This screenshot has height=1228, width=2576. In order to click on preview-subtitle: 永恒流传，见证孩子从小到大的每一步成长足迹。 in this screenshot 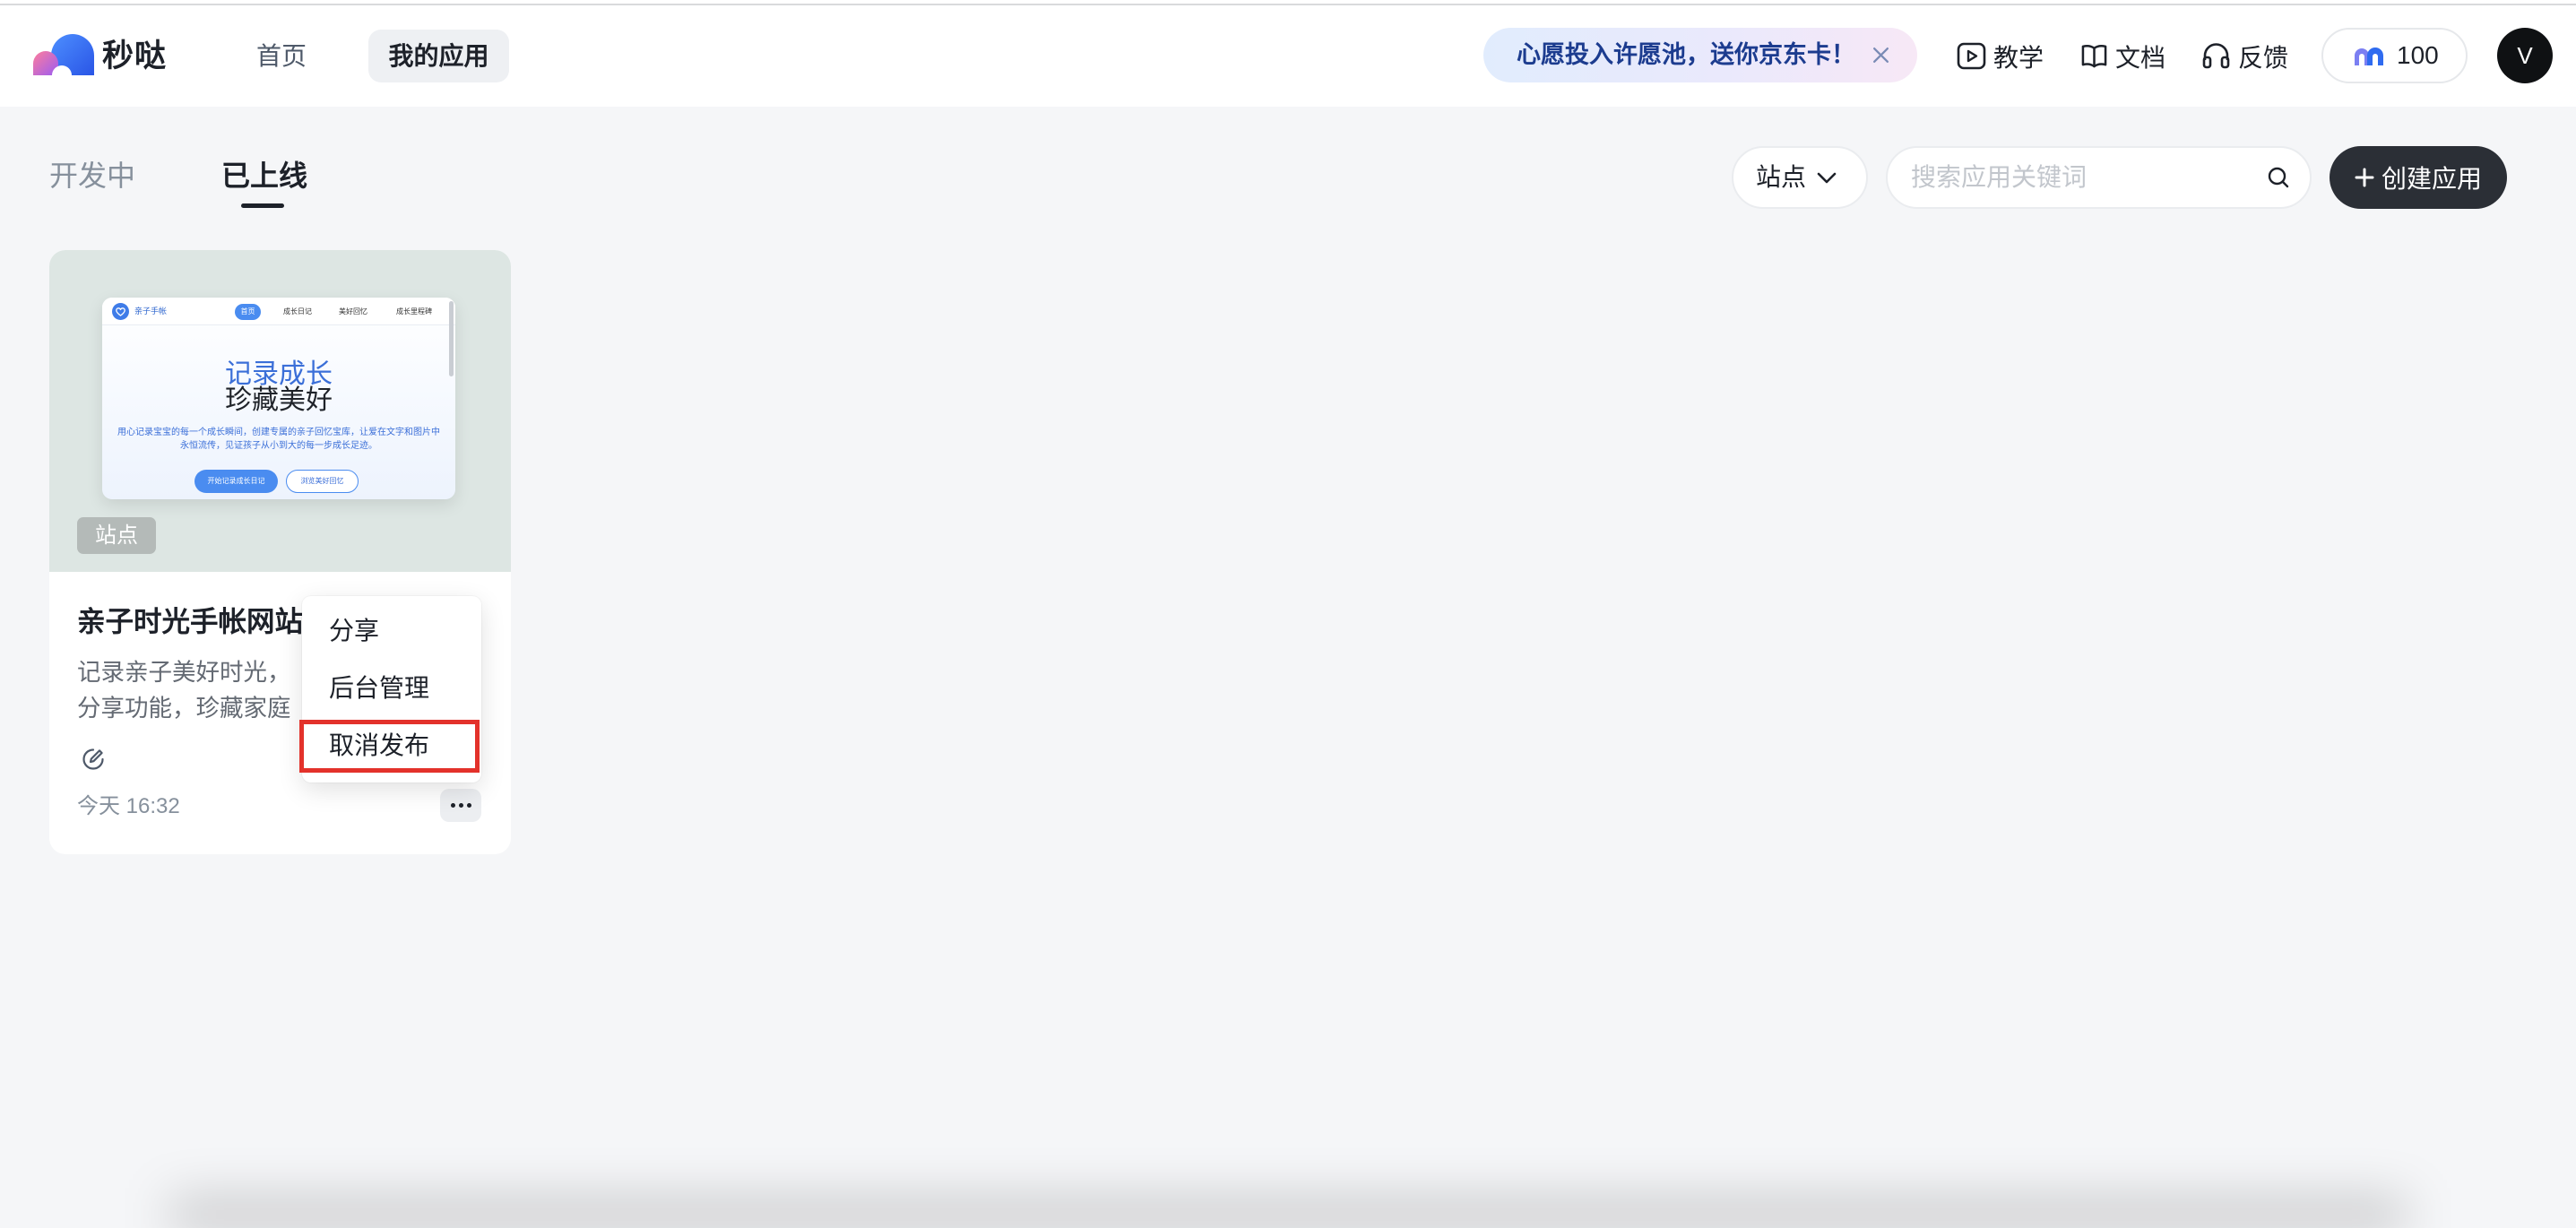, I will do `click(278, 446)`.